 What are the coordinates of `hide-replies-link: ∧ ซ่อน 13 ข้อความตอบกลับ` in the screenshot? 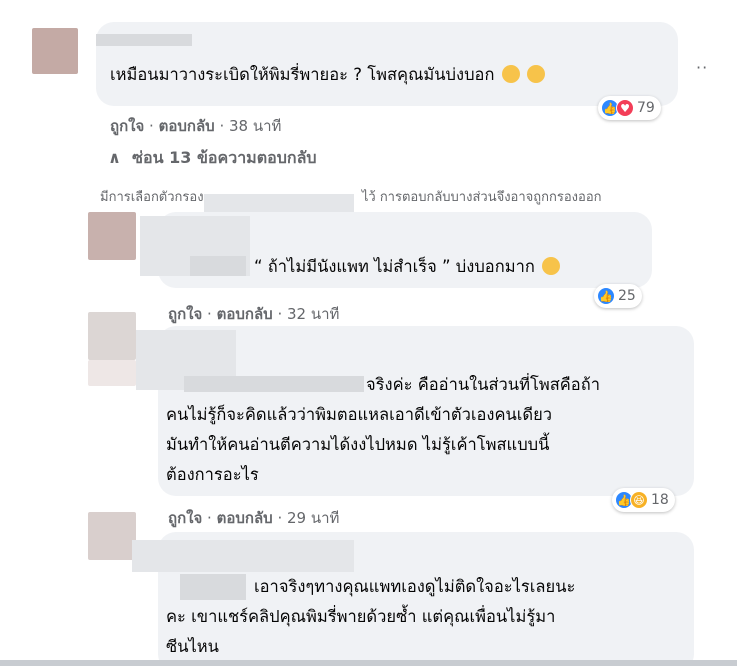 It's located at (212, 158).